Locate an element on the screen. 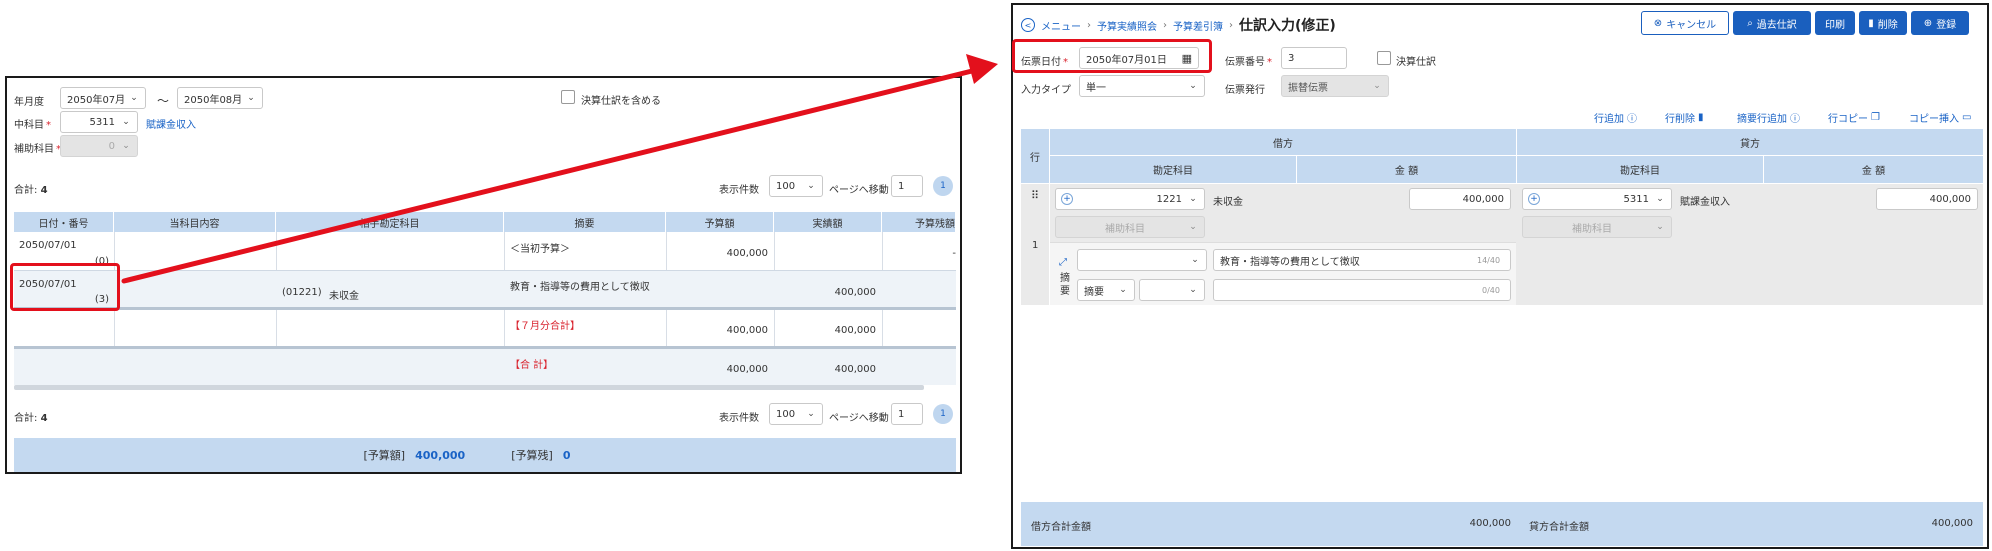  breadcrumb-menu: メニュー is located at coordinates (1061, 25).